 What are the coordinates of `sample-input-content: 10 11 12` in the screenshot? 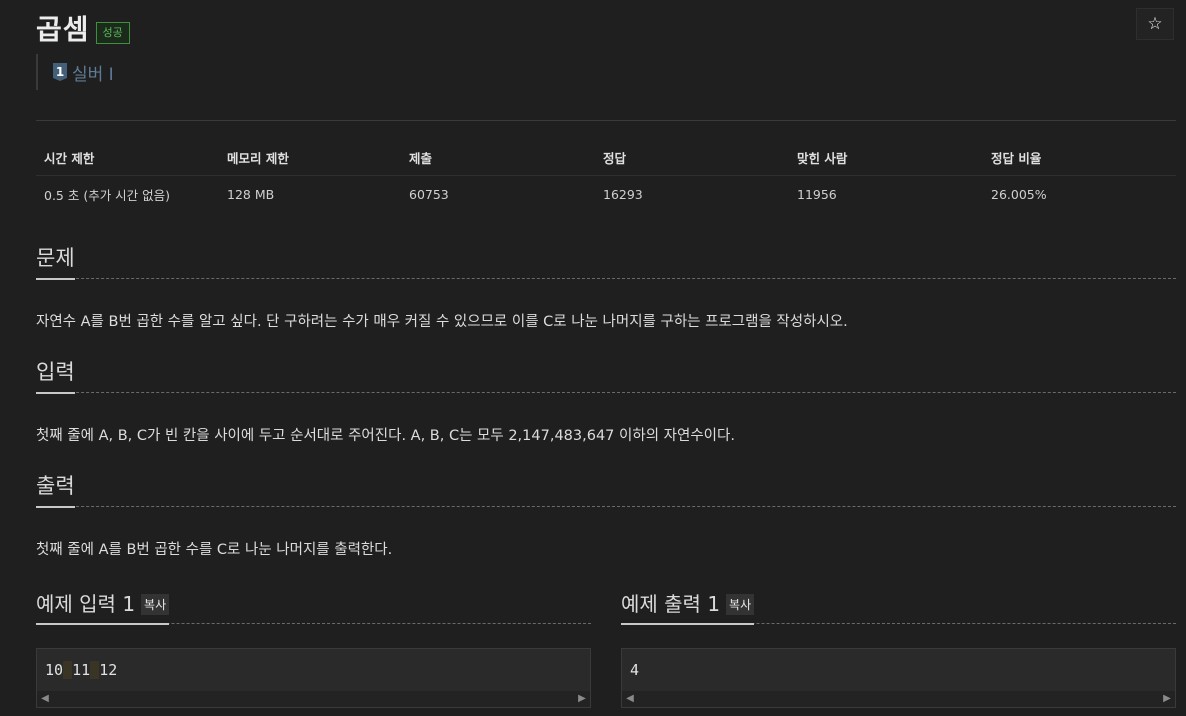 It's located at (81, 670).